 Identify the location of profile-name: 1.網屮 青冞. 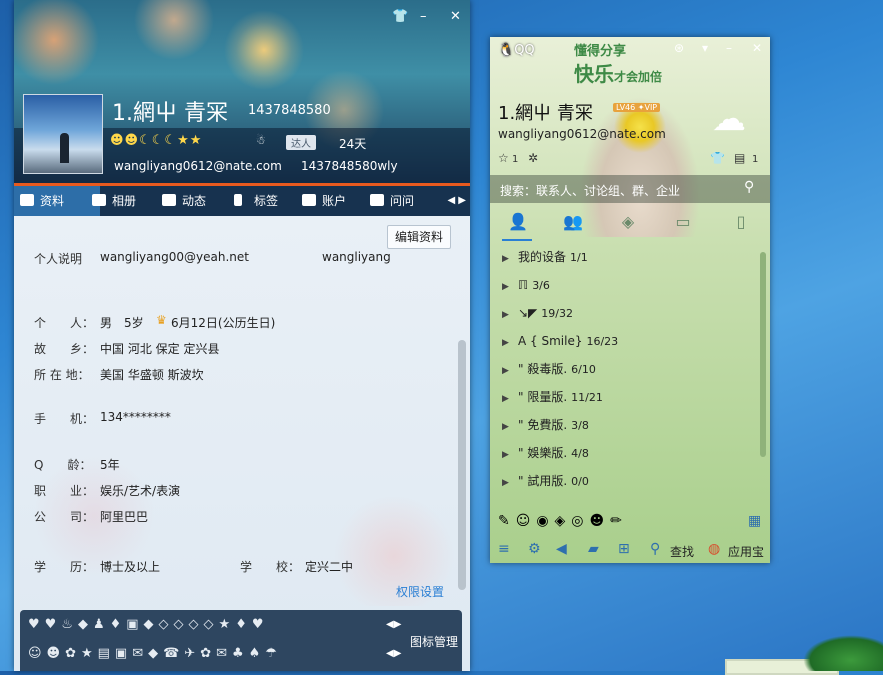
(170, 113).